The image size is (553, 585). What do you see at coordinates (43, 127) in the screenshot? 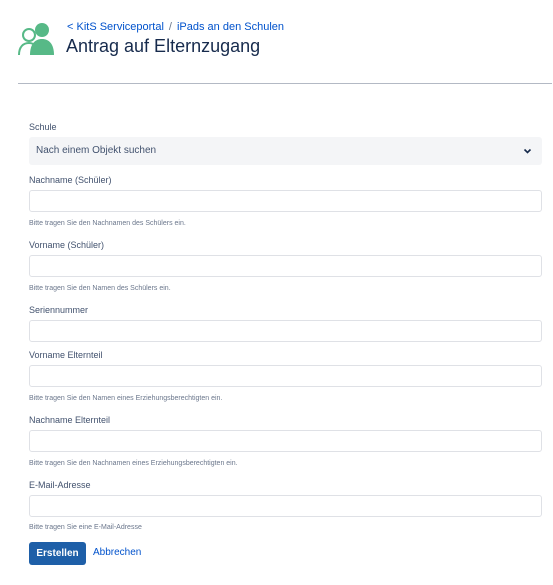
I see `schule-label: Schule` at bounding box center [43, 127].